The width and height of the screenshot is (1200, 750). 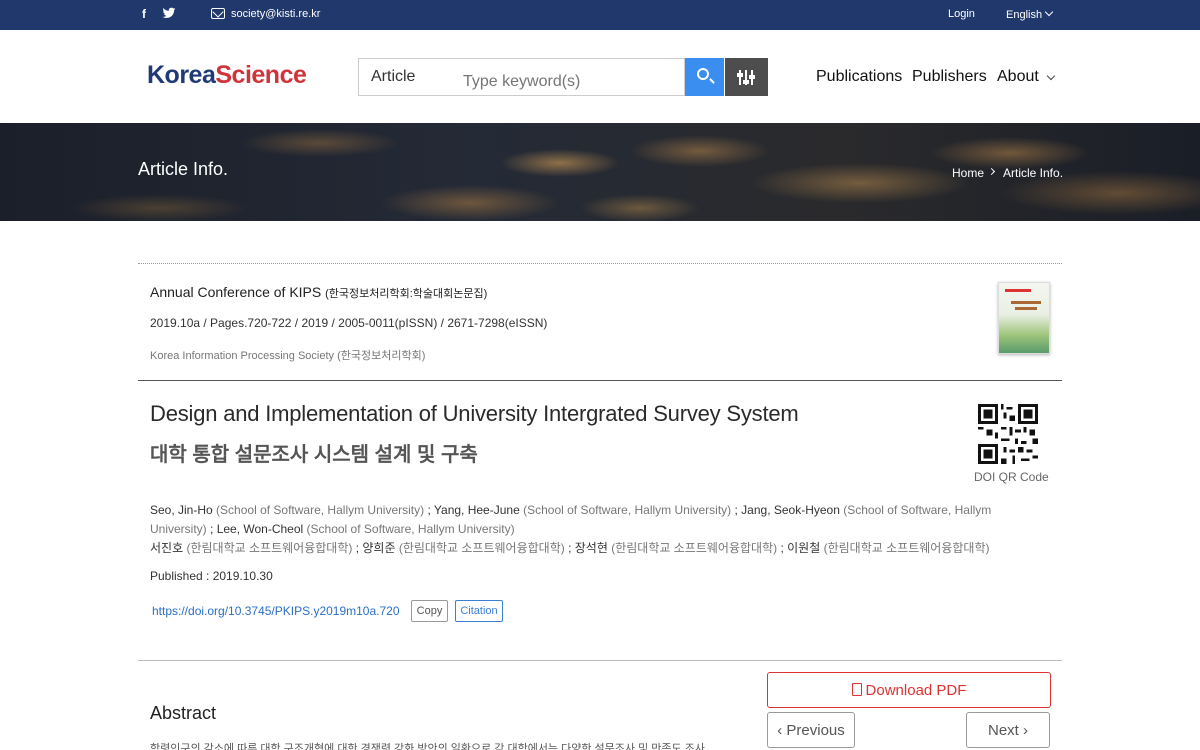 I want to click on qr-code-label: DOI QR Code, so click(x=1011, y=477).